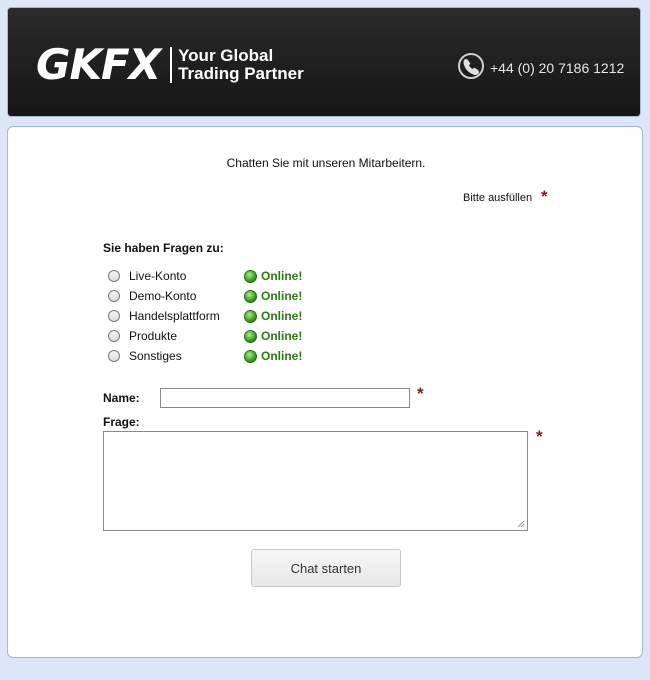 The image size is (650, 680). I want to click on topic-radio-live-konto, so click(114, 276).